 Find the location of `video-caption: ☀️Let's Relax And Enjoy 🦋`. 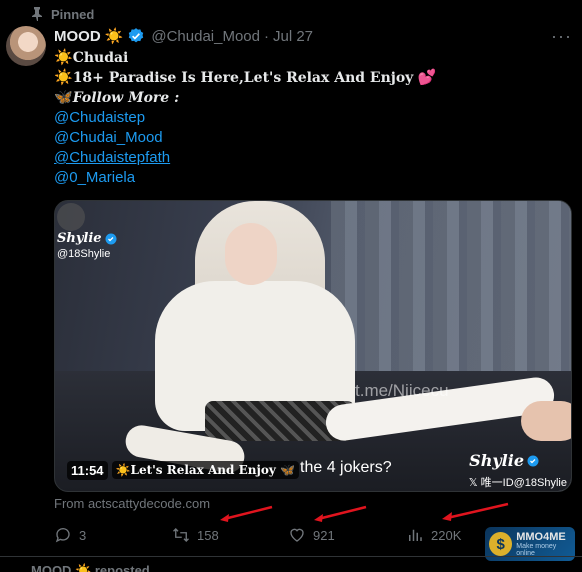

video-caption: ☀️Let's Relax And Enjoy 🦋 is located at coordinates (205, 470).